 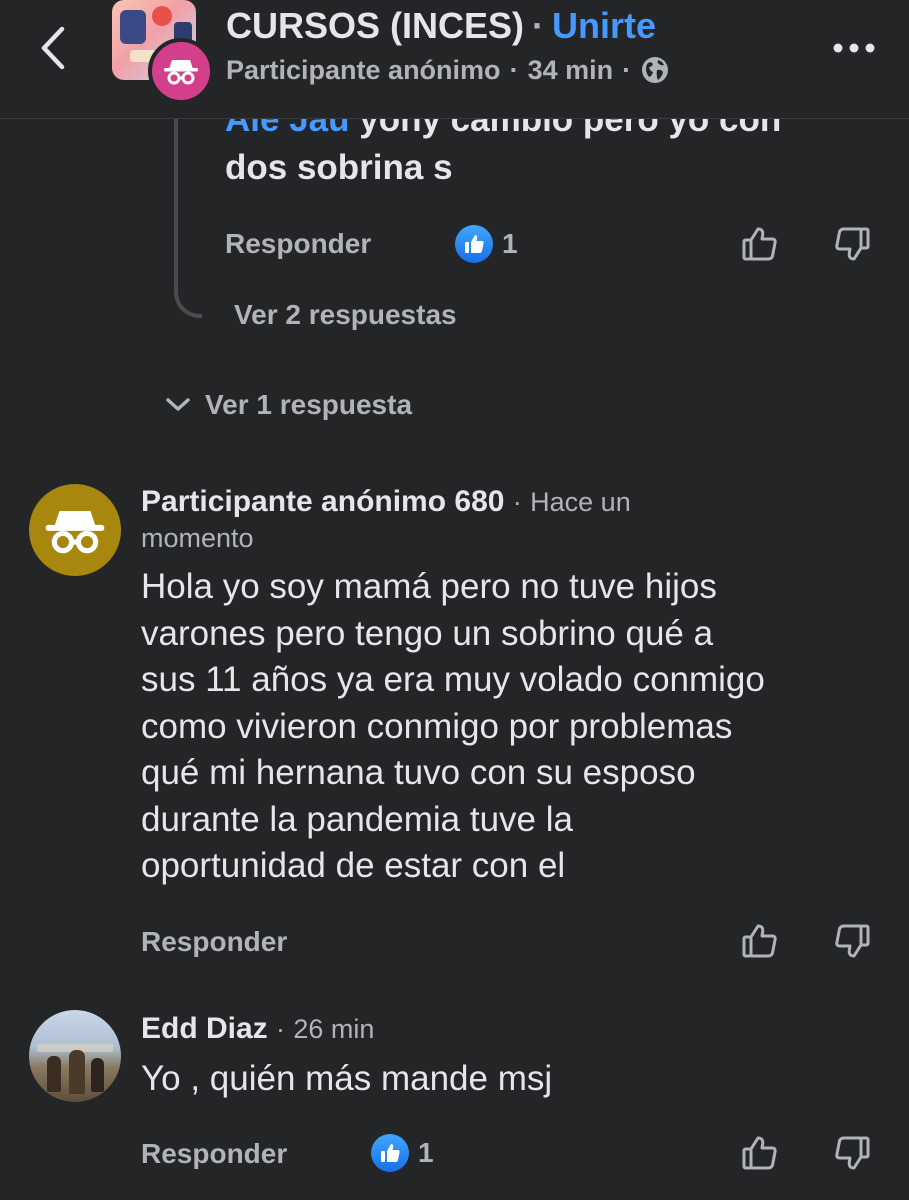 What do you see at coordinates (453, 679) in the screenshot?
I see `comment-line: sus 11 años ya era muy volado conmigo` at bounding box center [453, 679].